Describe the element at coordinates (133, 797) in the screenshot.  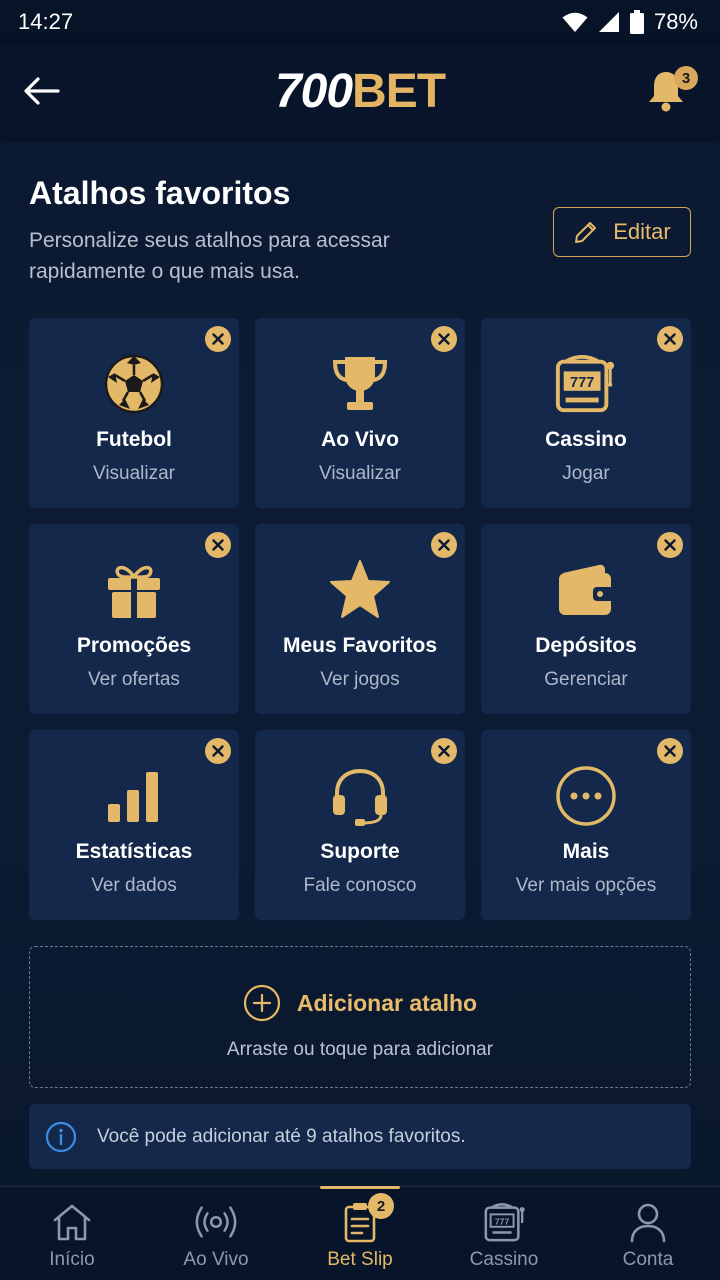
I see `bar-chart-icon` at that location.